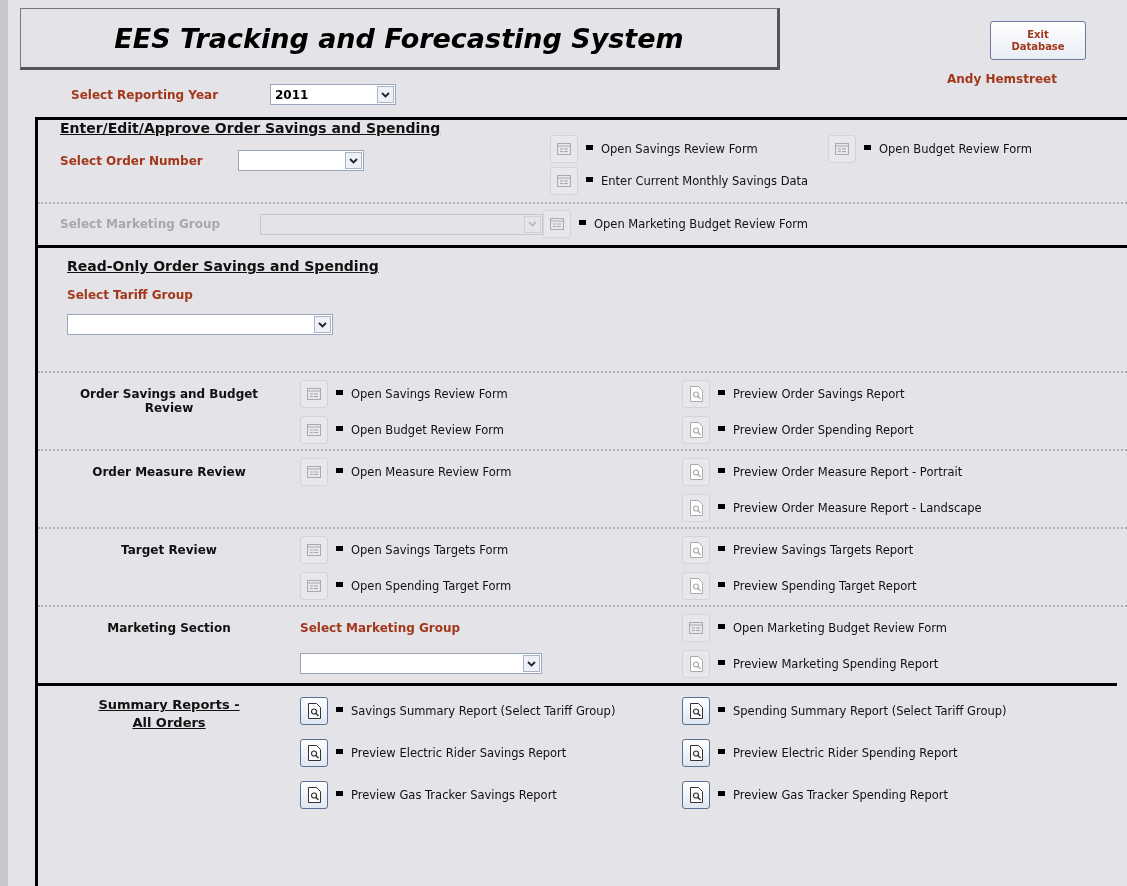 The height and width of the screenshot is (886, 1127). Describe the element at coordinates (1002, 79) in the screenshot. I see `user-name: Andy Hemstreet` at that location.